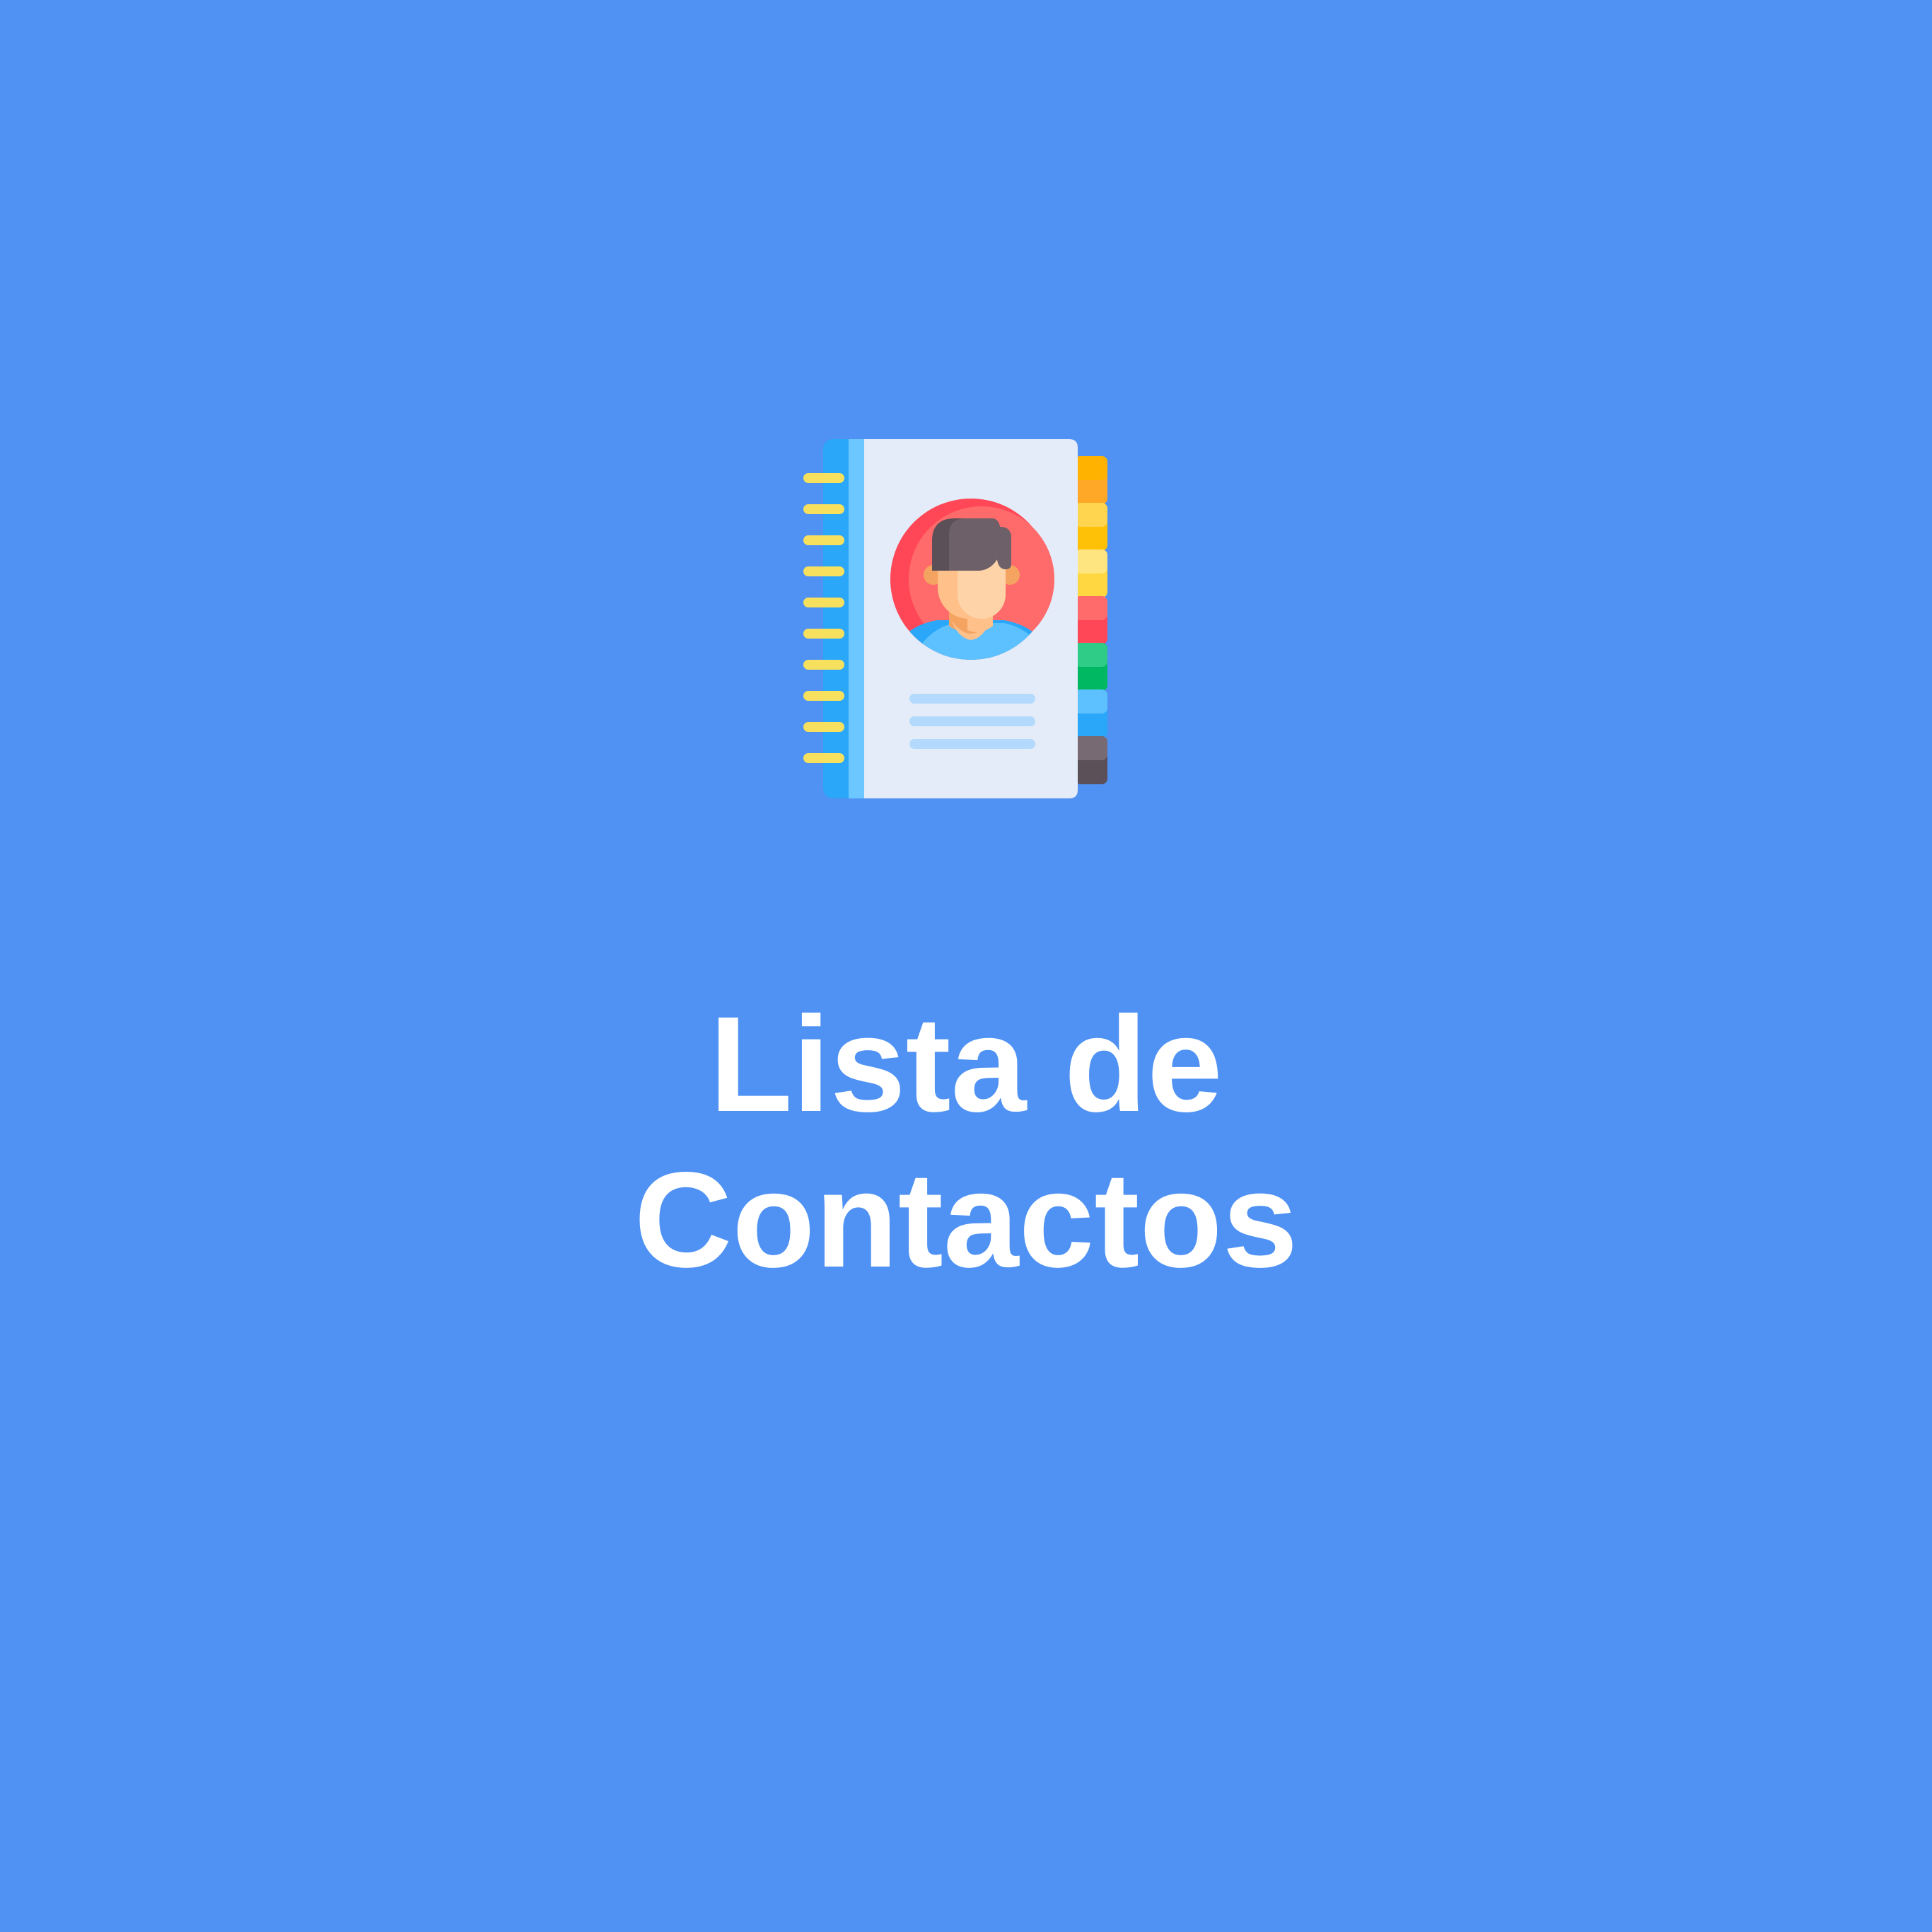  I want to click on contact-detail-lines, so click(972, 721).